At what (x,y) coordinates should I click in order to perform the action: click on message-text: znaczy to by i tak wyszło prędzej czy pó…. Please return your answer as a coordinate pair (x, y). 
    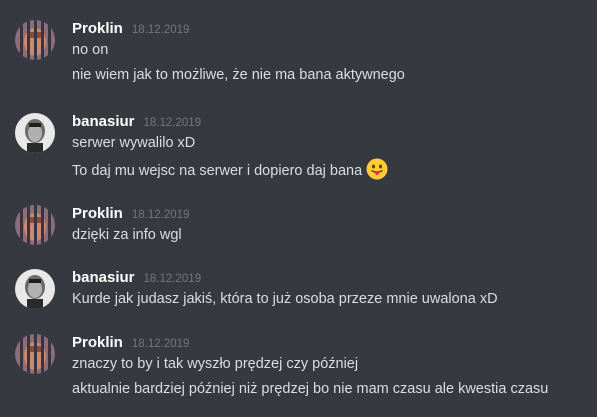
    Looking at the image, I should click on (215, 364).